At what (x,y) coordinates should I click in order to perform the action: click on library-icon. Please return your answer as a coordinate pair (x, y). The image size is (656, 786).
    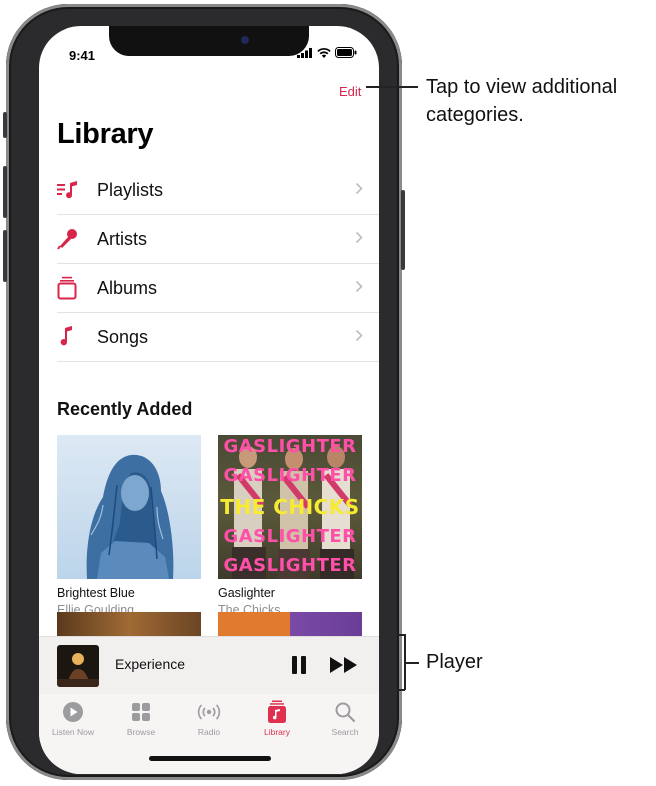
    Looking at the image, I should click on (277, 712).